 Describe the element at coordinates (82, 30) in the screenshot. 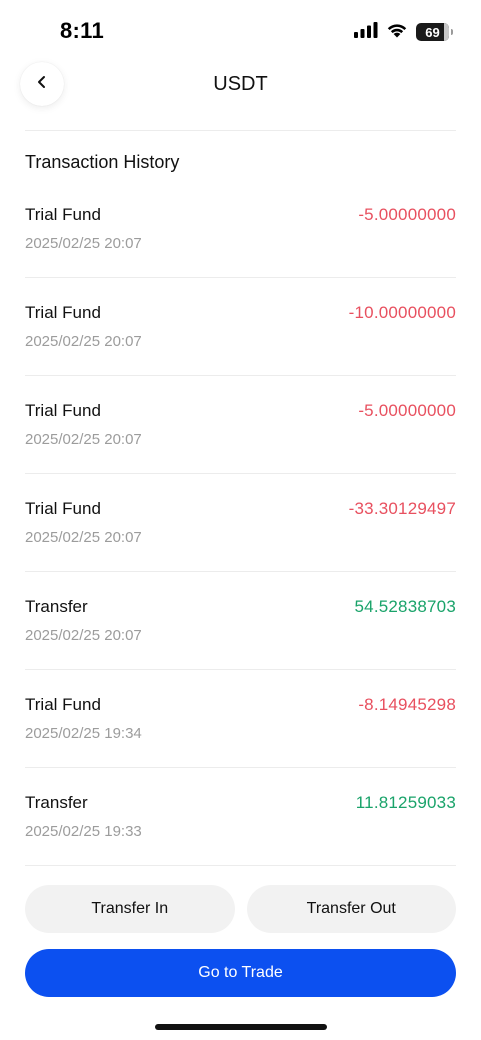

I see `status-time: 8:11` at that location.